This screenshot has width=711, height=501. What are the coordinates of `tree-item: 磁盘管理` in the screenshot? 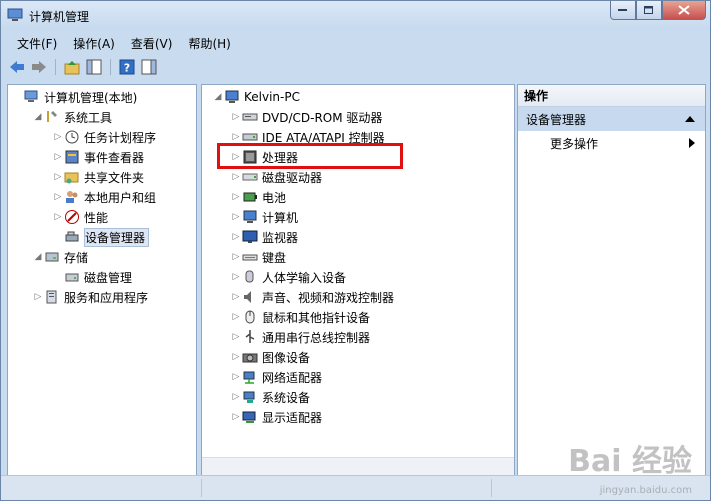 It's located at (92, 277).